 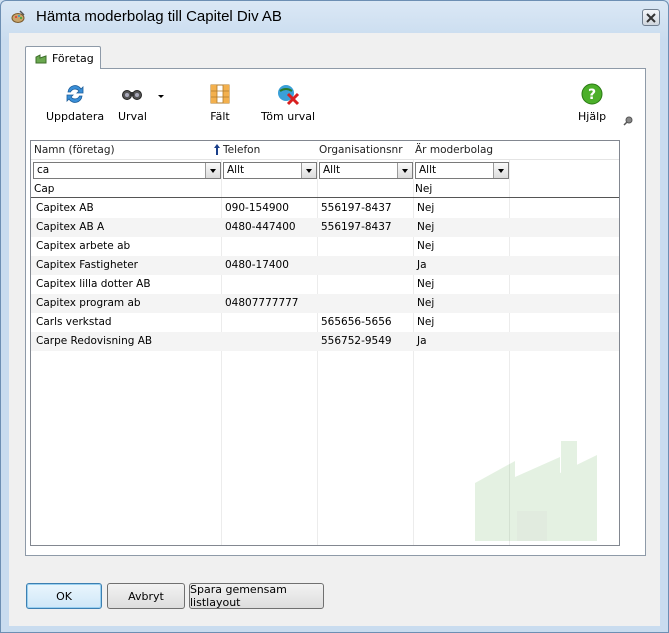 I want to click on clear-filter-button: Töm urval, so click(x=288, y=102).